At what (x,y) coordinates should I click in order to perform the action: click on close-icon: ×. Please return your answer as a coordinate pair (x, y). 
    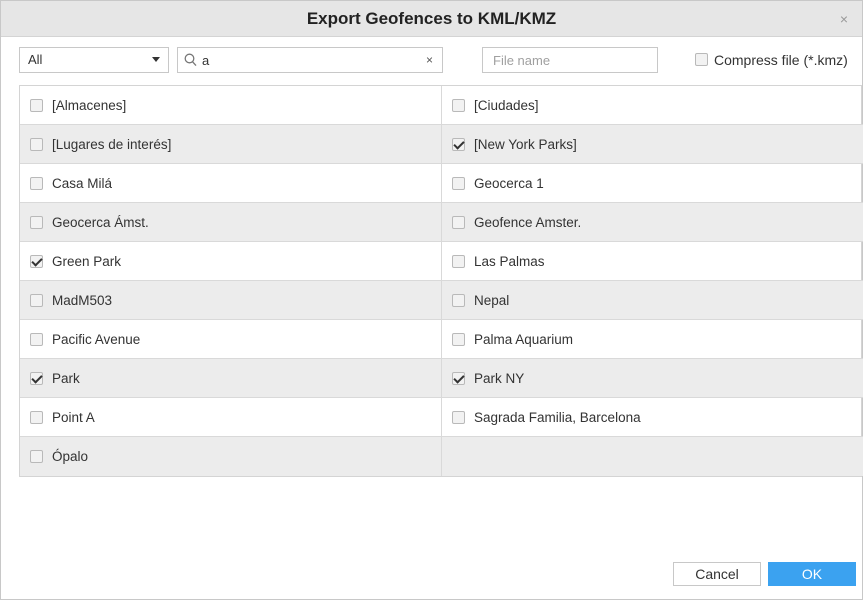
    Looking at the image, I should click on (844, 19).